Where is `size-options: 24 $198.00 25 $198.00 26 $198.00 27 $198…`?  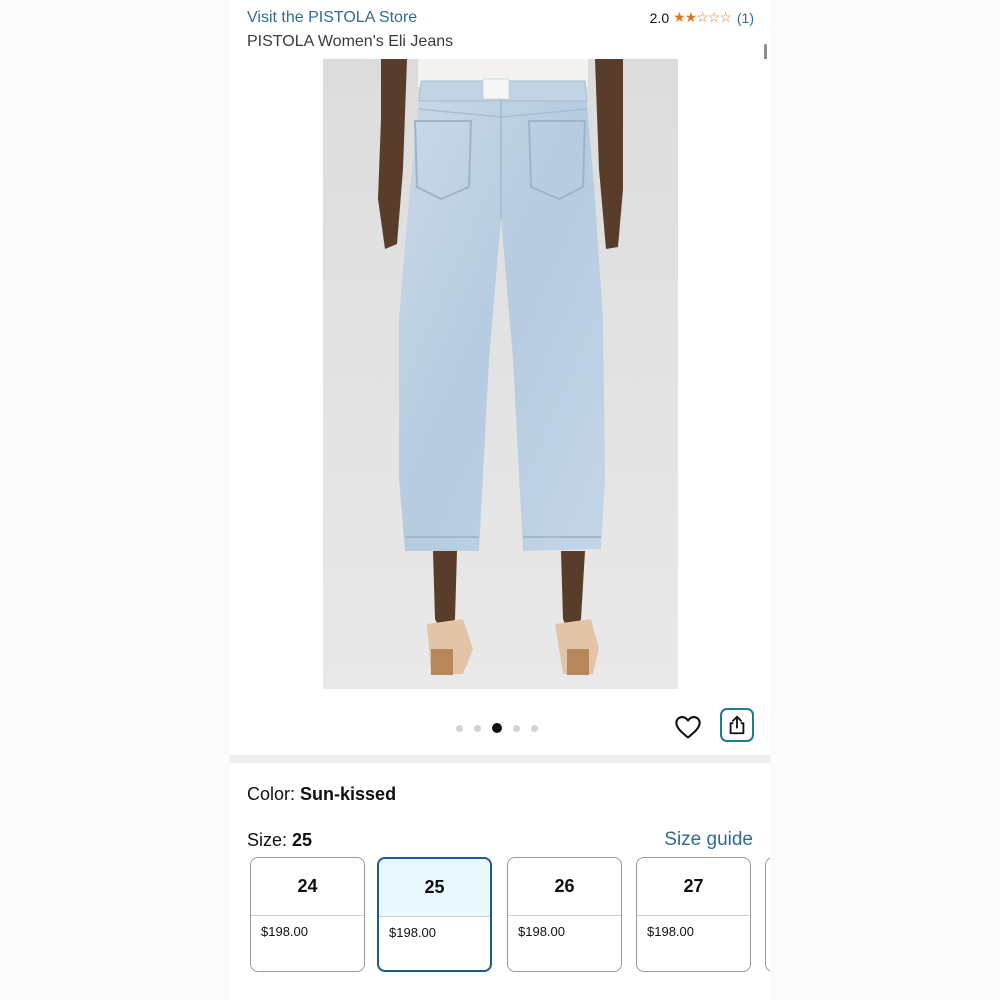 size-options: 24 $198.00 25 $198.00 26 $198.00 27 $198… is located at coordinates (510, 917).